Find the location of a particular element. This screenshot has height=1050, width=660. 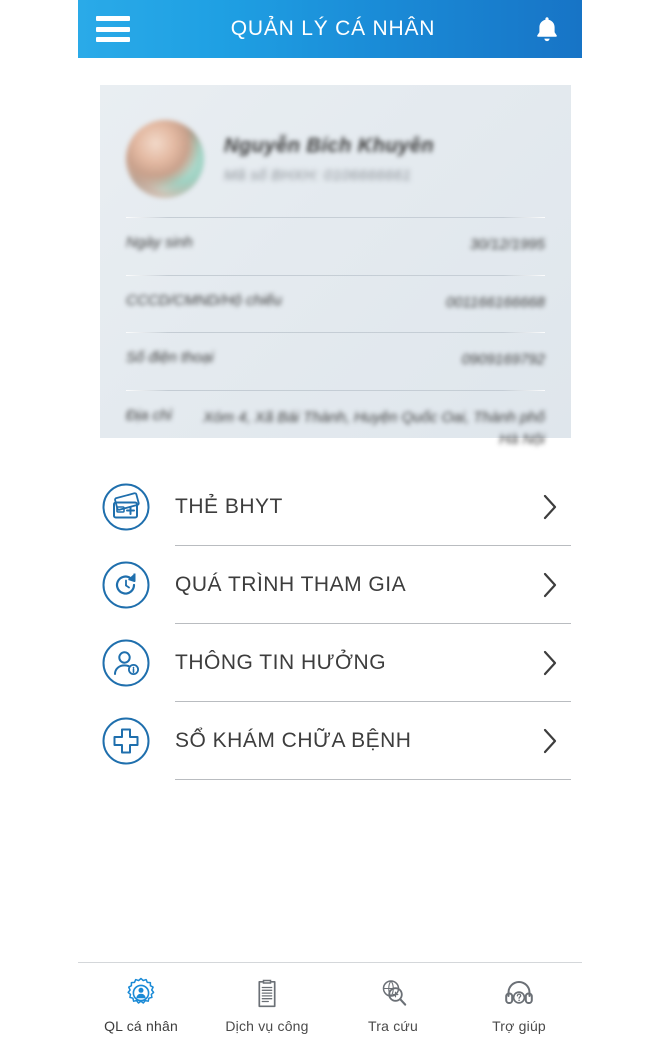

tab-label: Dịch vụ công is located at coordinates (267, 1026).